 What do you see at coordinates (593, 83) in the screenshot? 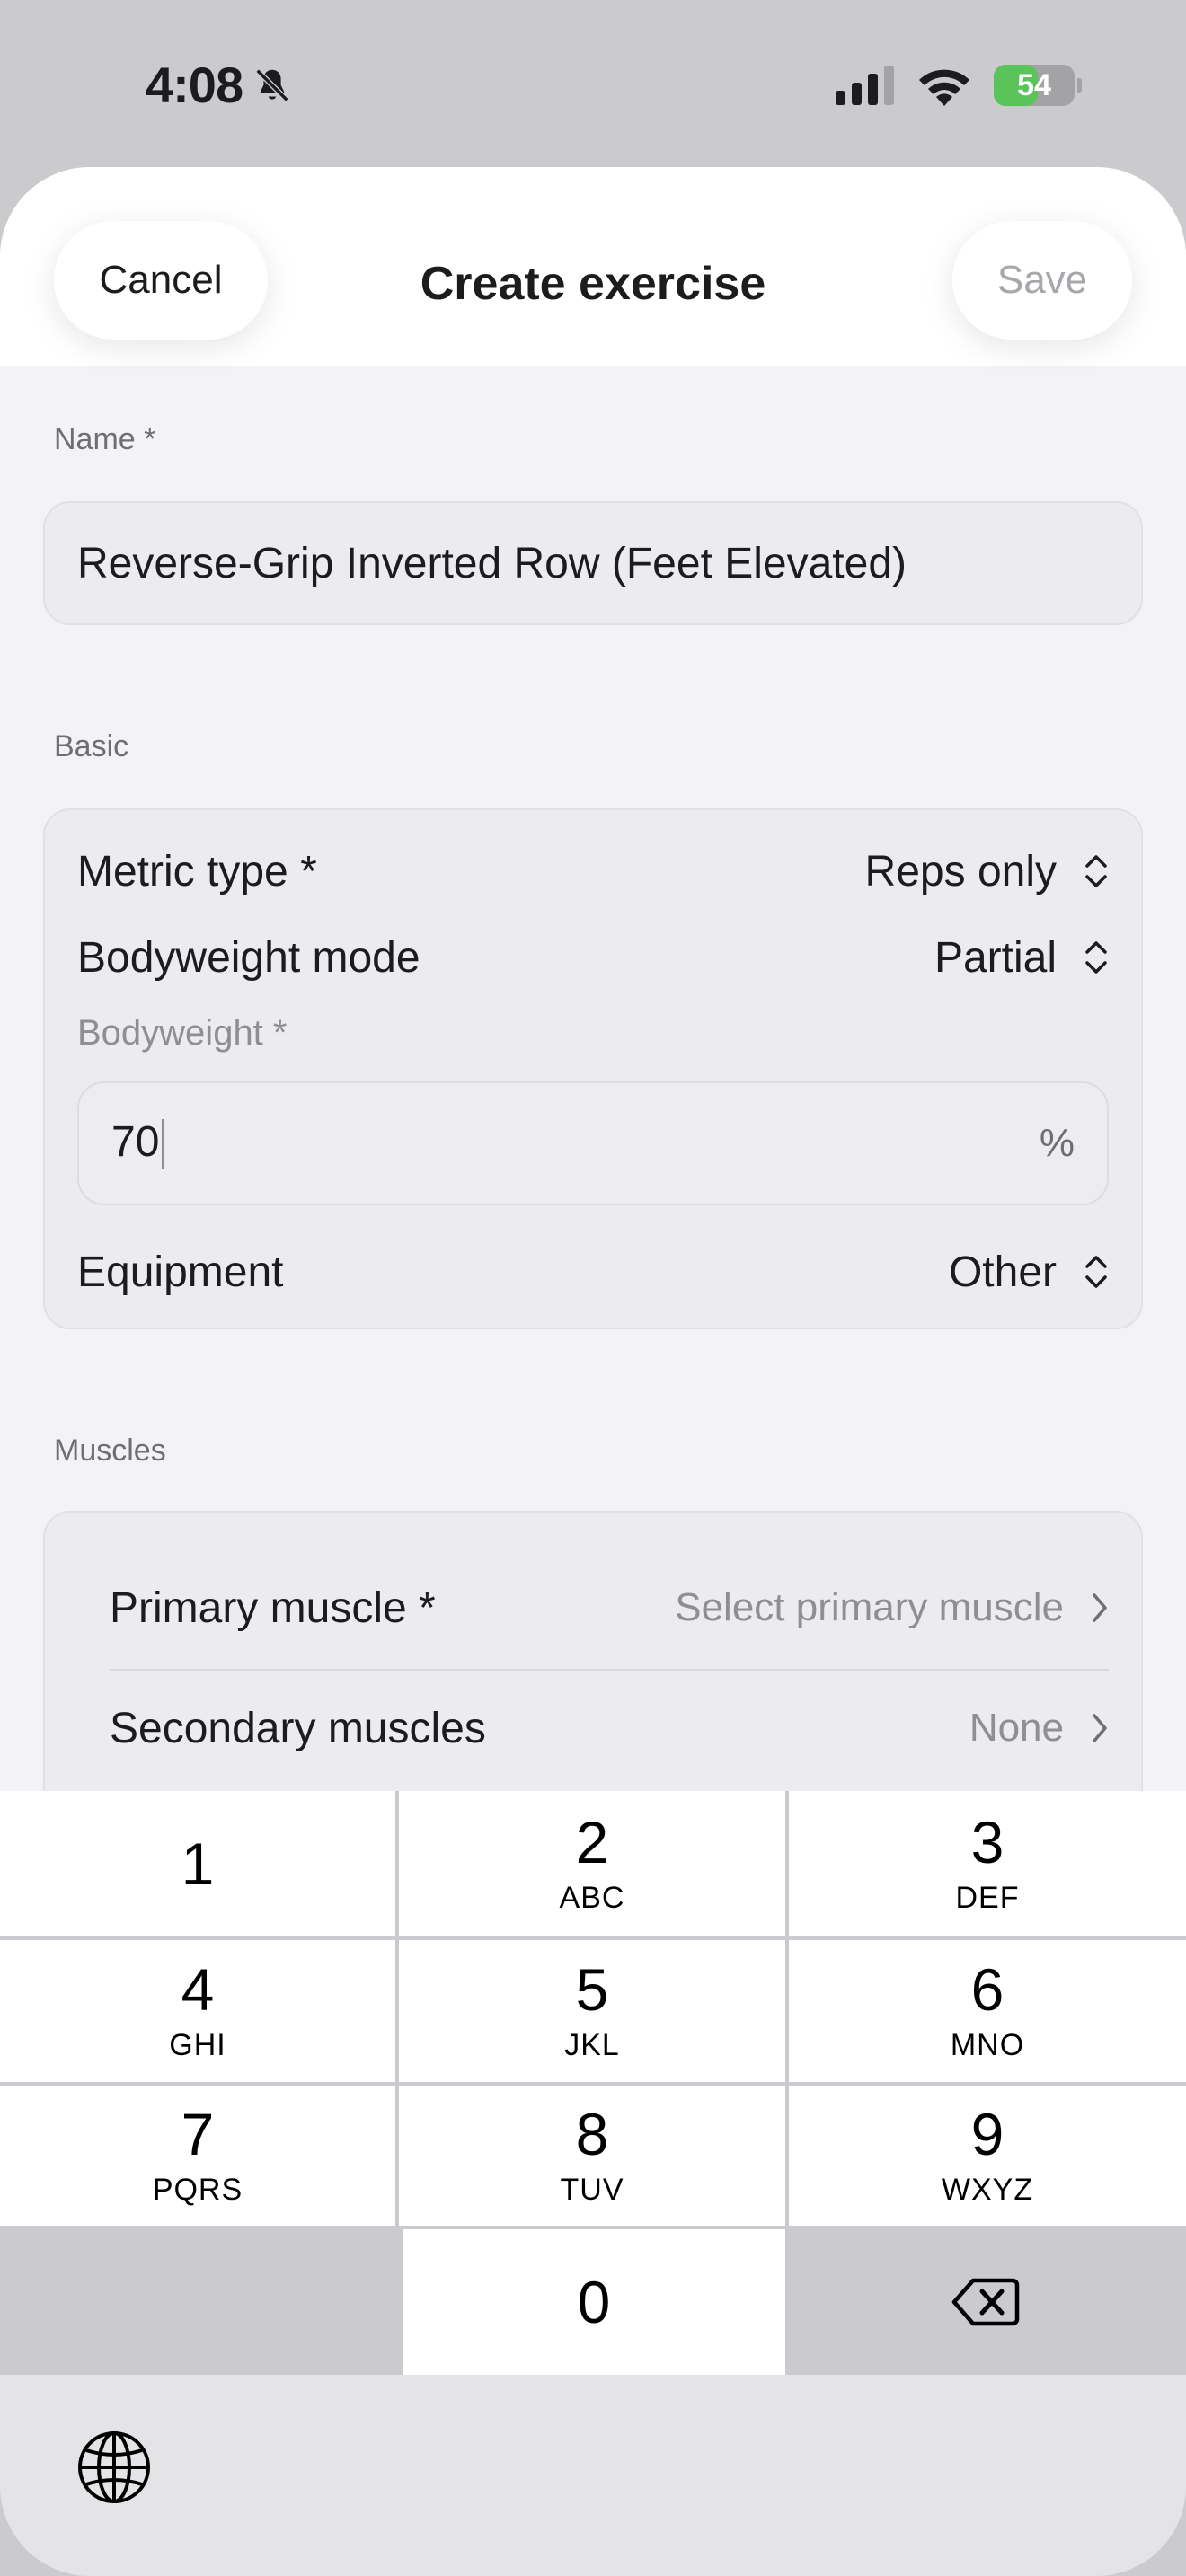
I see `status-bar: 4:08 54` at bounding box center [593, 83].